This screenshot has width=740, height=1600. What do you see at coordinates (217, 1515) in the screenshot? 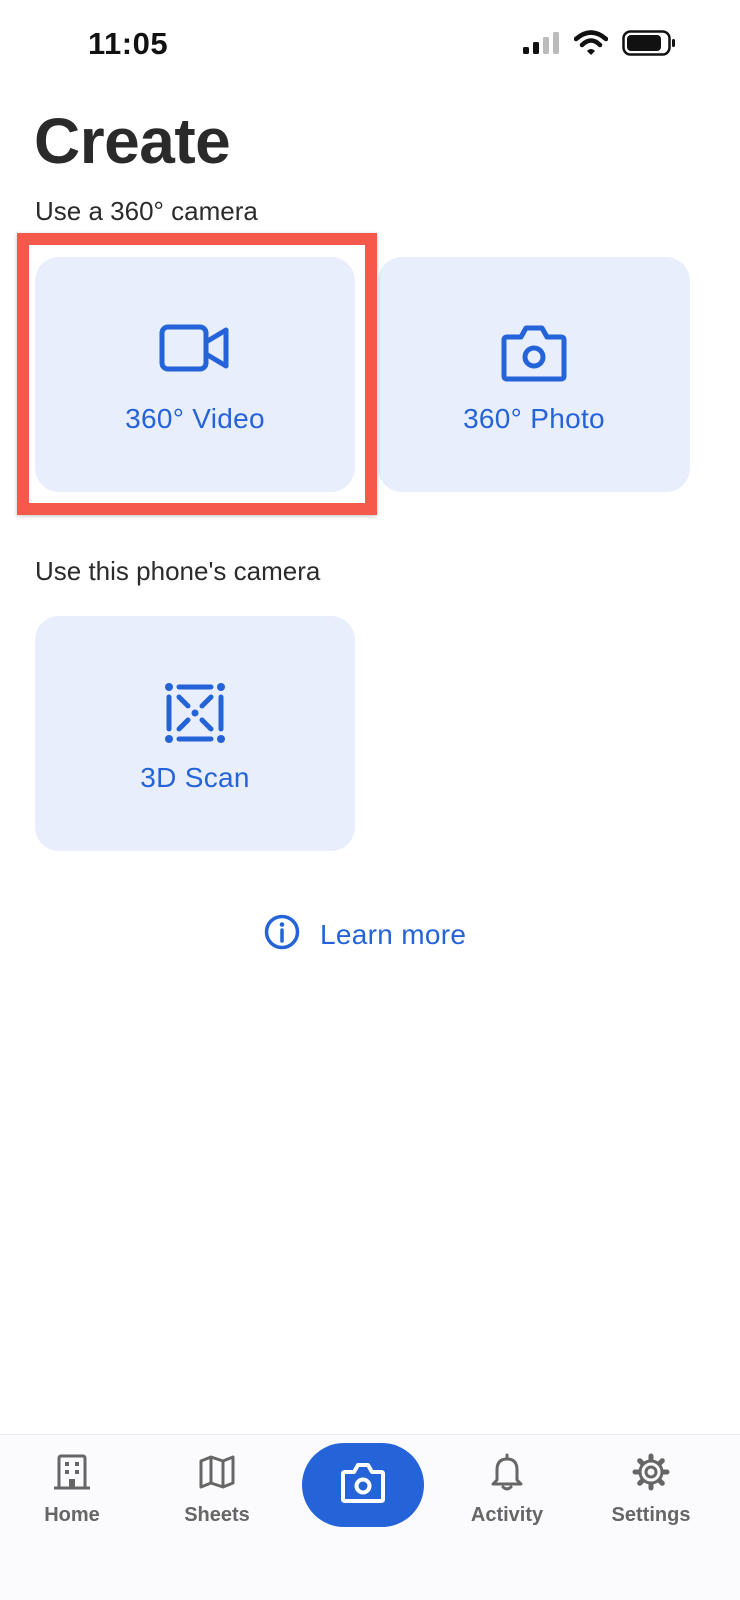
I see `nav-label-sheets: Sheets` at bounding box center [217, 1515].